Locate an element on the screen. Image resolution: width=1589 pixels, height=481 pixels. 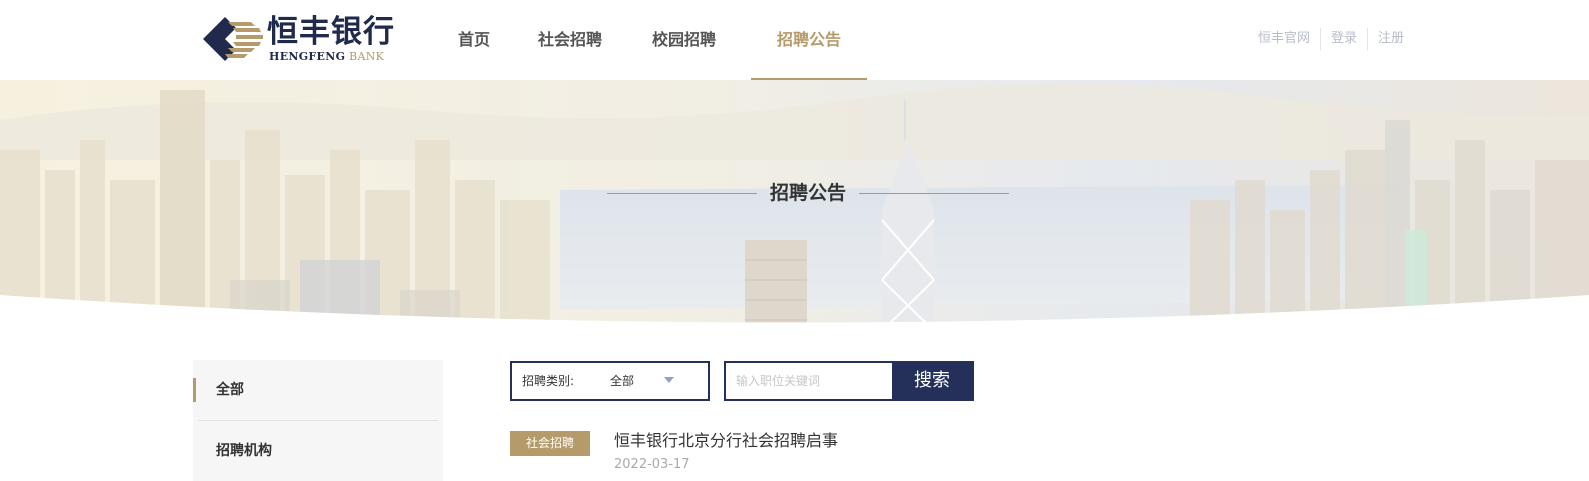
category-sidebar: 全部 招聘机构 is located at coordinates (318, 420).